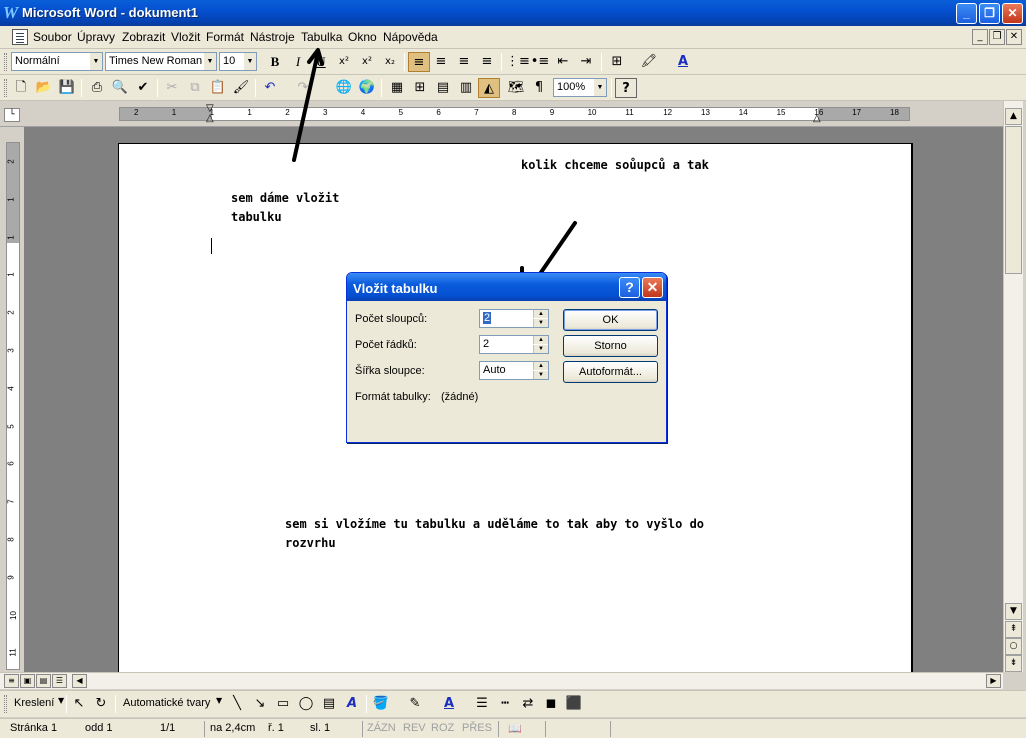  Describe the element at coordinates (276, 728) in the screenshot. I see `status-line: ř. 1` at that location.